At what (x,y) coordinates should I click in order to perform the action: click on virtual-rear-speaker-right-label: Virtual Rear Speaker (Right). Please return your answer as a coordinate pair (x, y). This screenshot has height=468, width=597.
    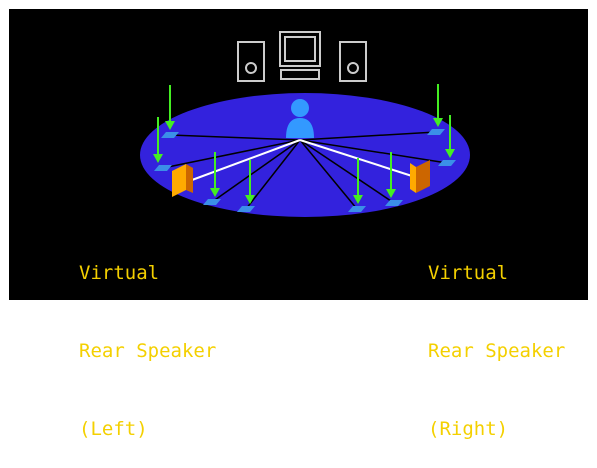
    Looking at the image, I should click on (496, 338).